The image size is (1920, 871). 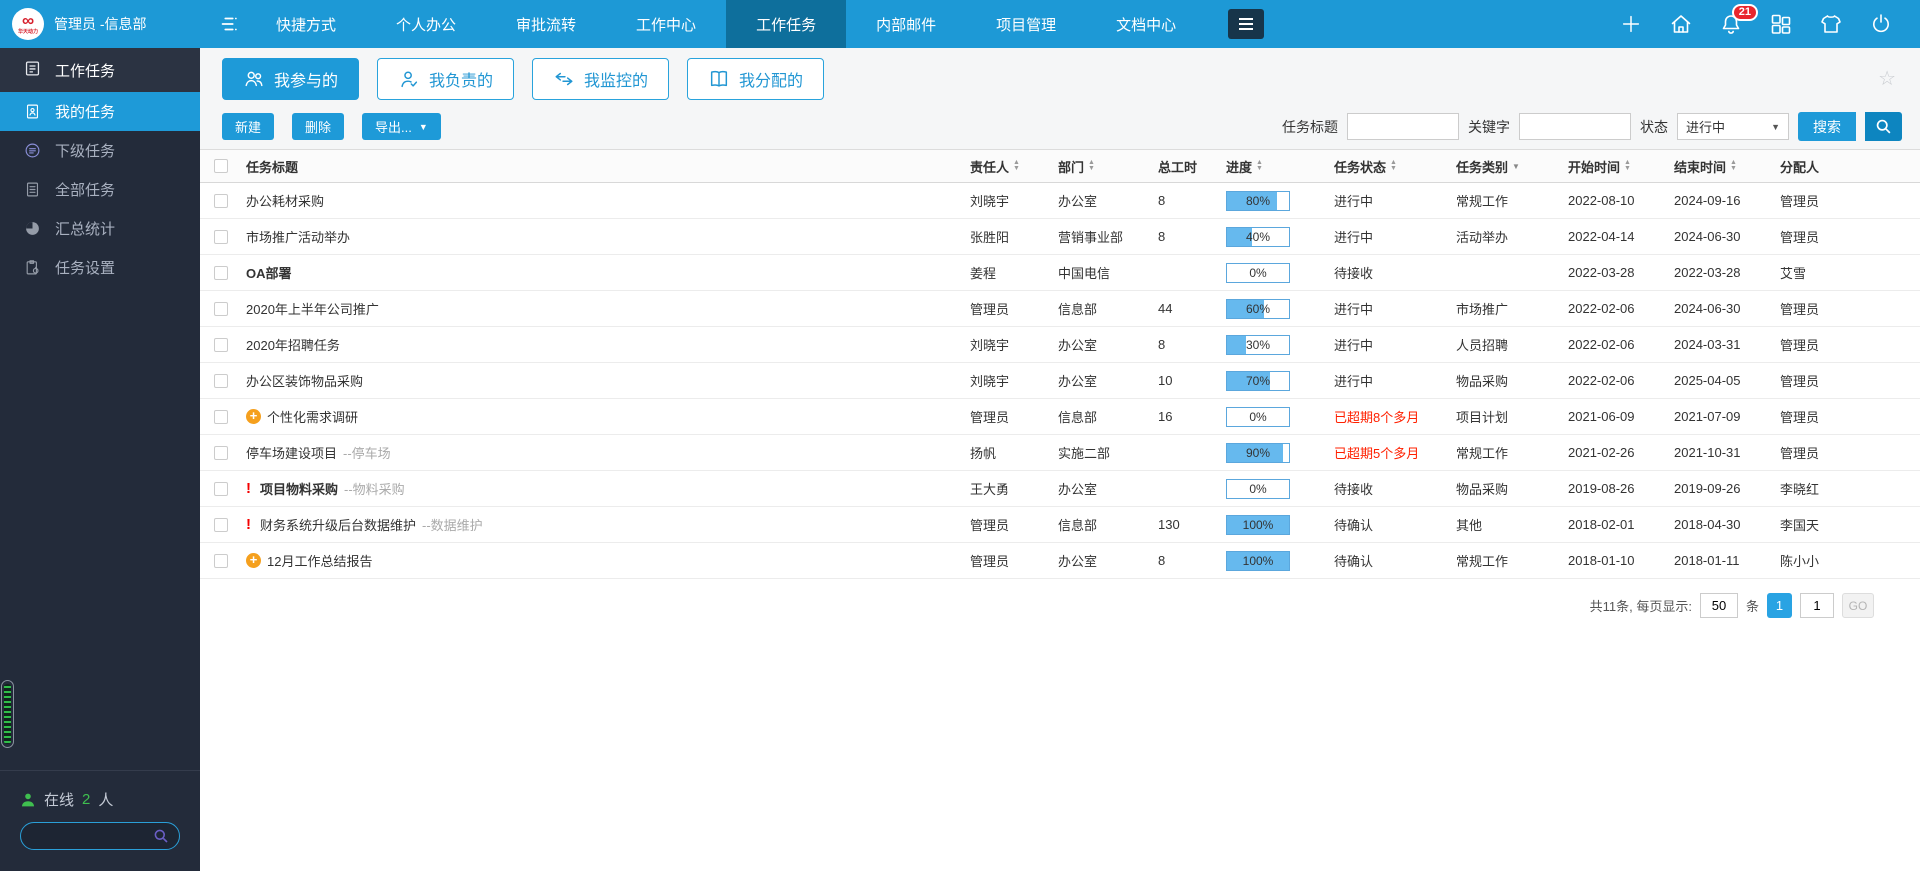 What do you see at coordinates (1631, 24) in the screenshot?
I see `plus-icon` at bounding box center [1631, 24].